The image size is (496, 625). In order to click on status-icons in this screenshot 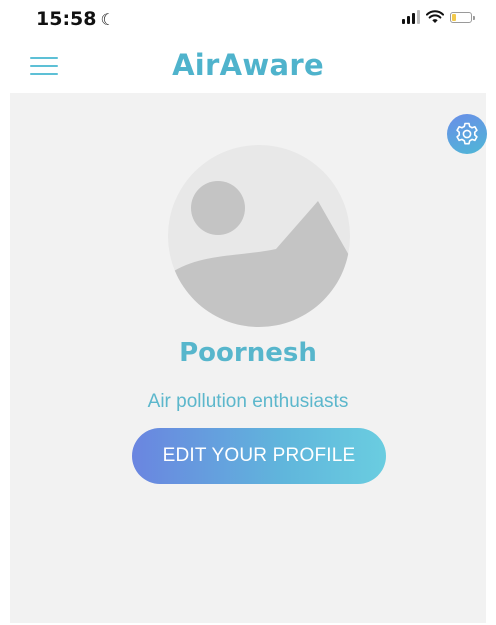, I will do `click(438, 17)`.